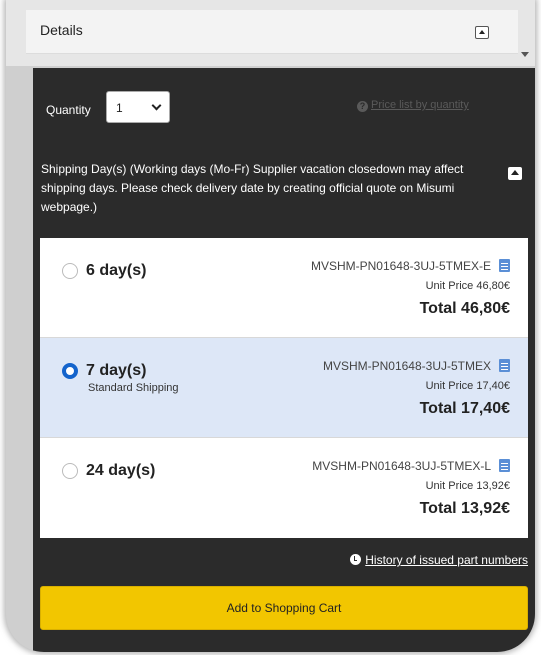 The height and width of the screenshot is (655, 541). I want to click on question-circle-icon: ?, so click(362, 106).